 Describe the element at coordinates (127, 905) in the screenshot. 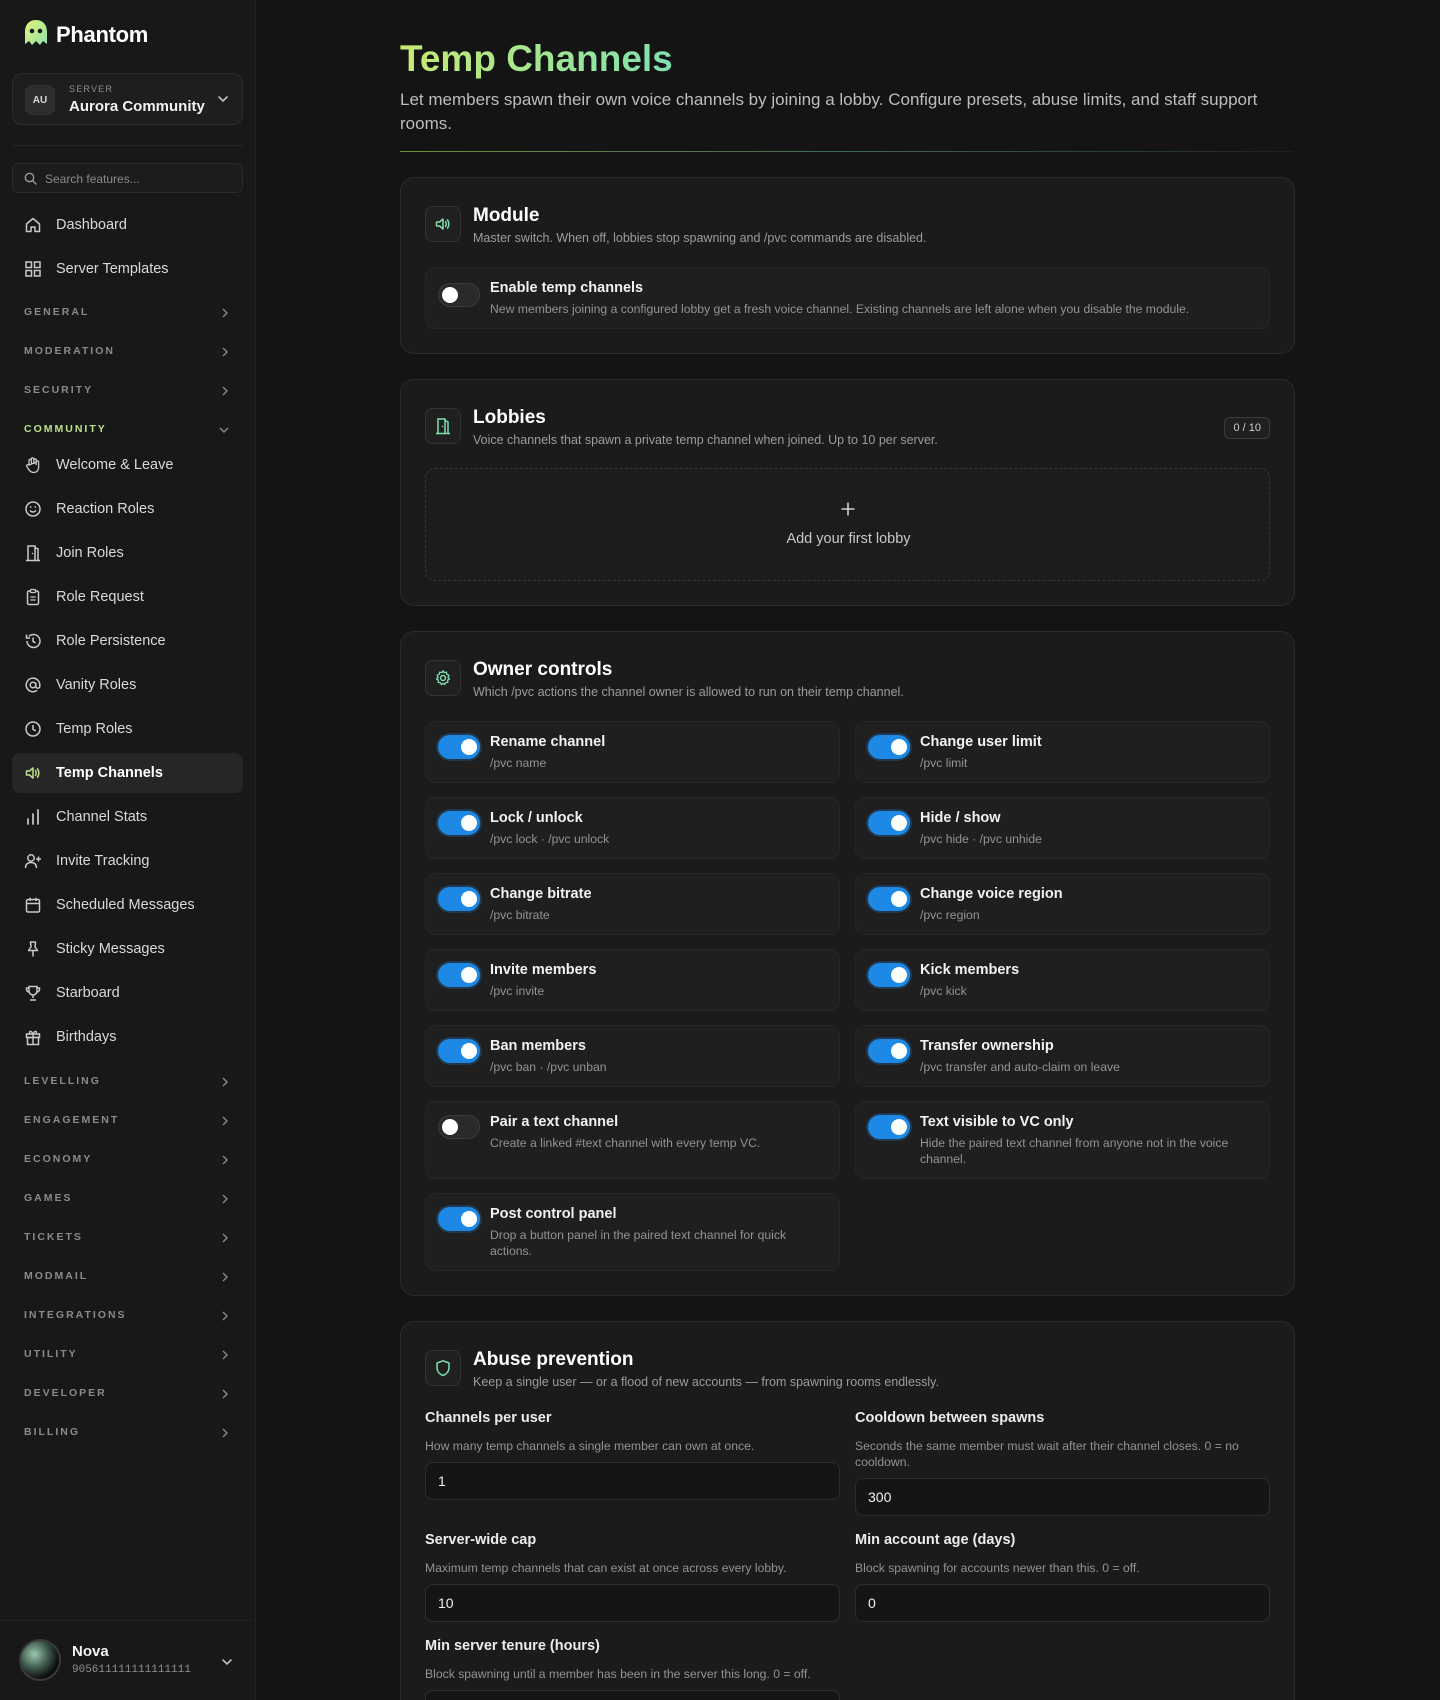

I see `sidebar-item-scheduled-messages: Scheduled Messages` at that location.